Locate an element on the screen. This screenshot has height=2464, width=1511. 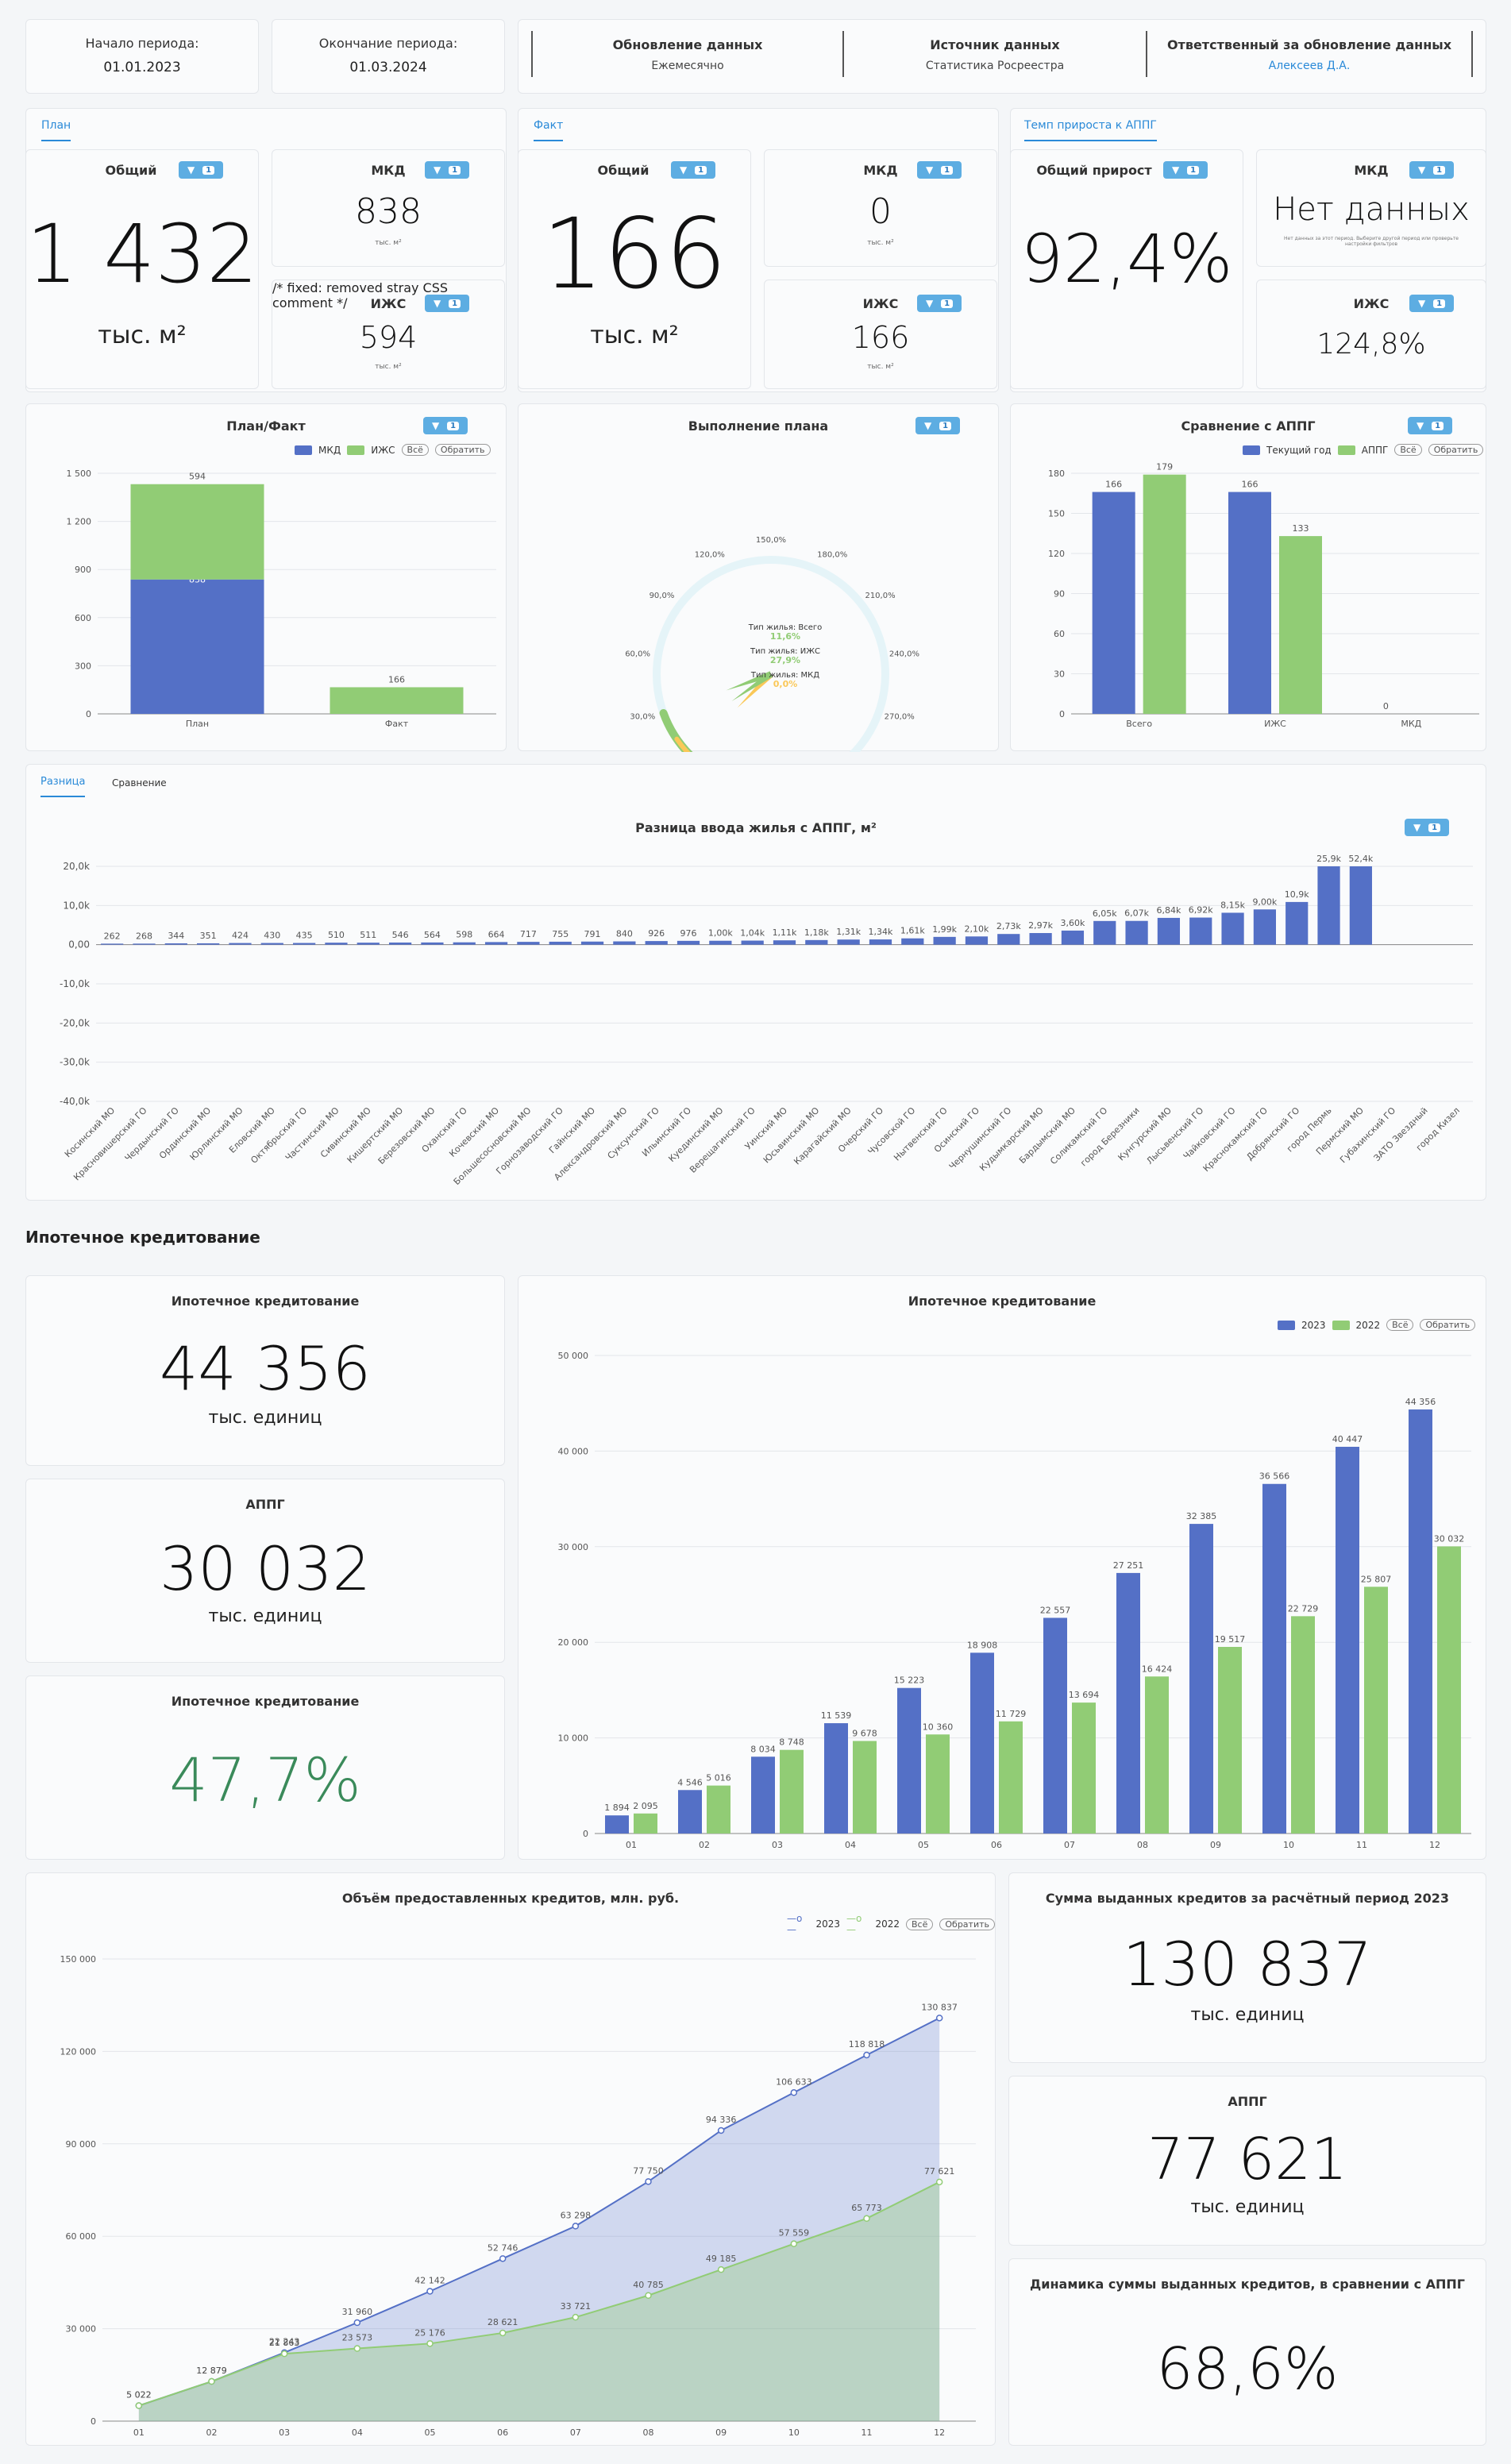
x-tick-label: 03 is located at coordinates (777, 1845).